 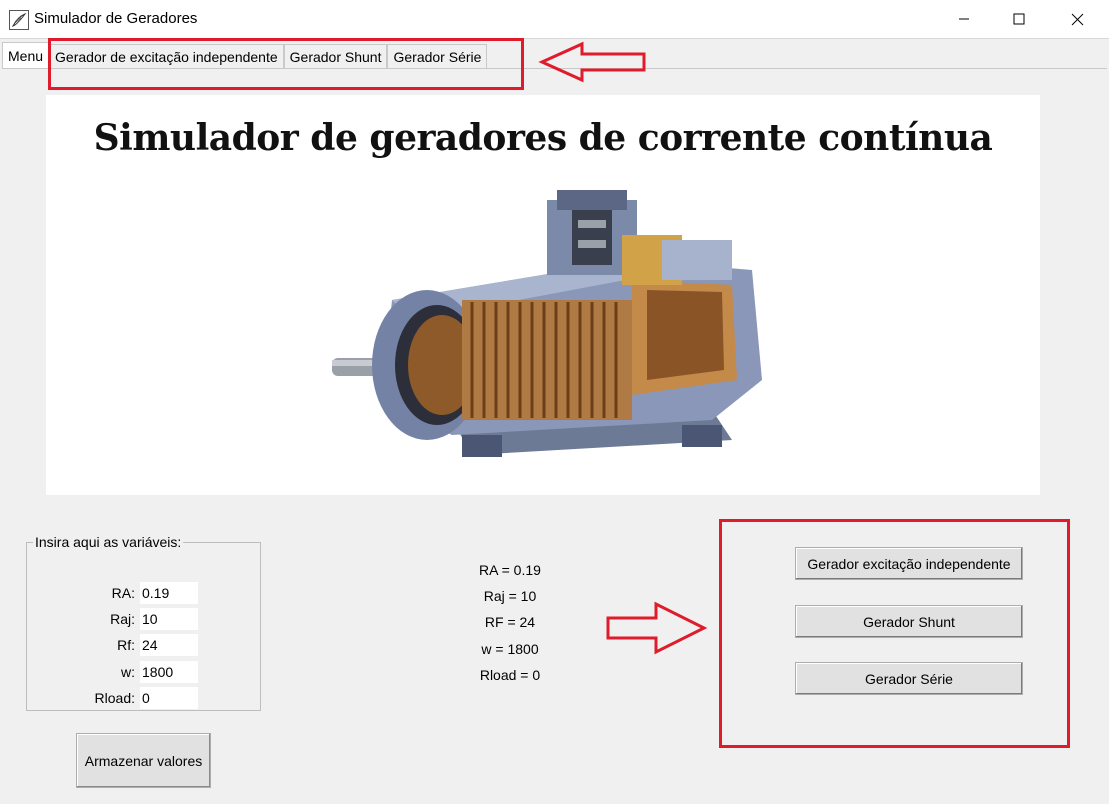 What do you see at coordinates (547, 323) in the screenshot?
I see `dc-motor-illustration` at bounding box center [547, 323].